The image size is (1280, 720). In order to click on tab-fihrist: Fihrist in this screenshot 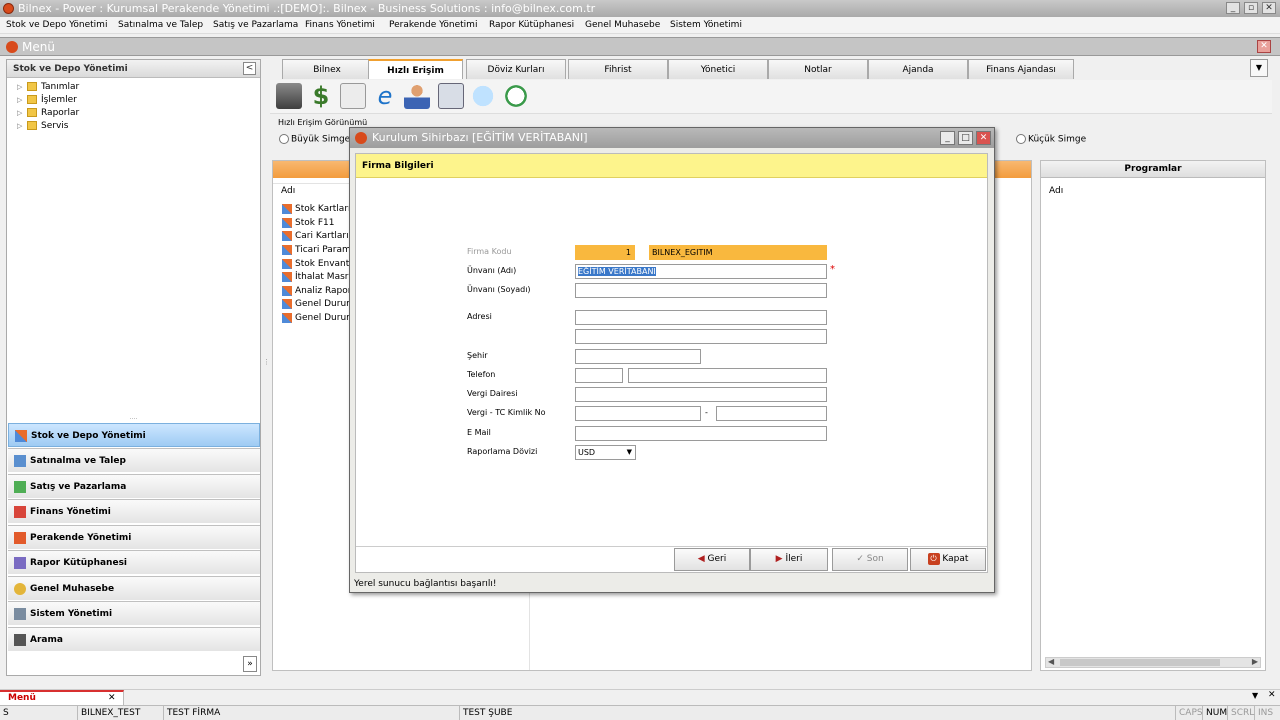, I will do `click(618, 69)`.